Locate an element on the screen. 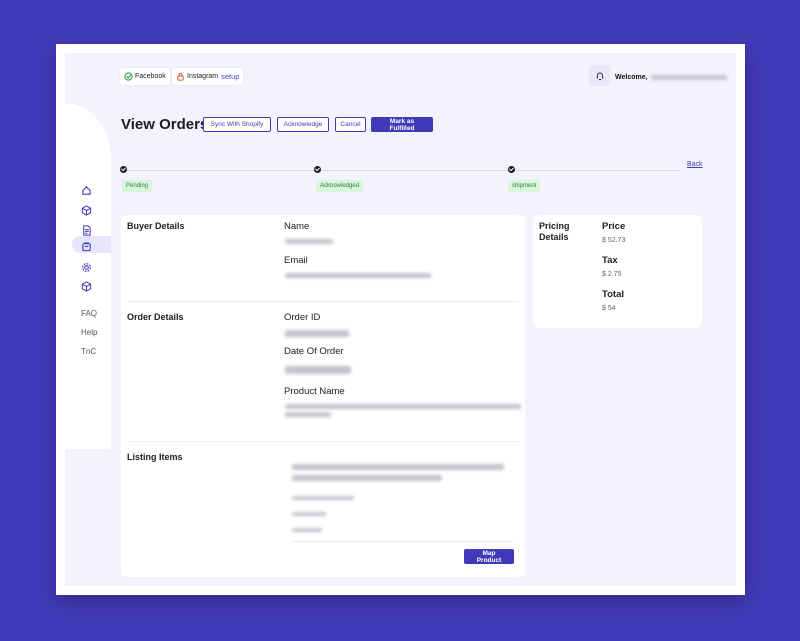  order-details-heading: Order Details is located at coordinates (155, 317).